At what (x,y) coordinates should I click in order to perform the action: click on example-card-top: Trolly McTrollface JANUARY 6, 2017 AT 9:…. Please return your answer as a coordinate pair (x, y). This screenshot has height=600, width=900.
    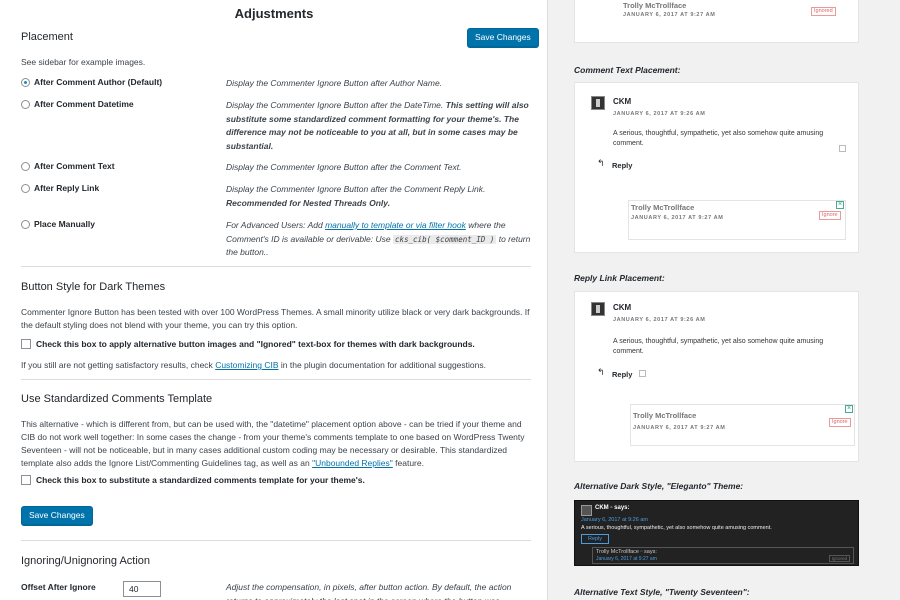
    Looking at the image, I should click on (716, 21).